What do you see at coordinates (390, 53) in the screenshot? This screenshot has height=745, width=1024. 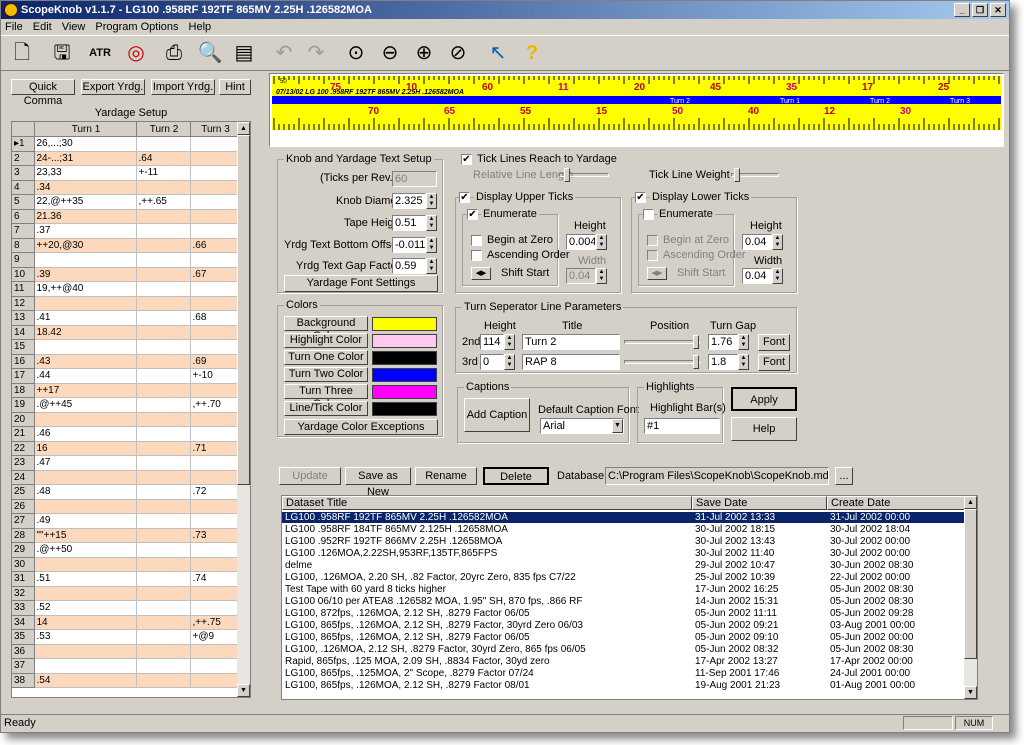 I see `zoom-out-icon: ⊖` at bounding box center [390, 53].